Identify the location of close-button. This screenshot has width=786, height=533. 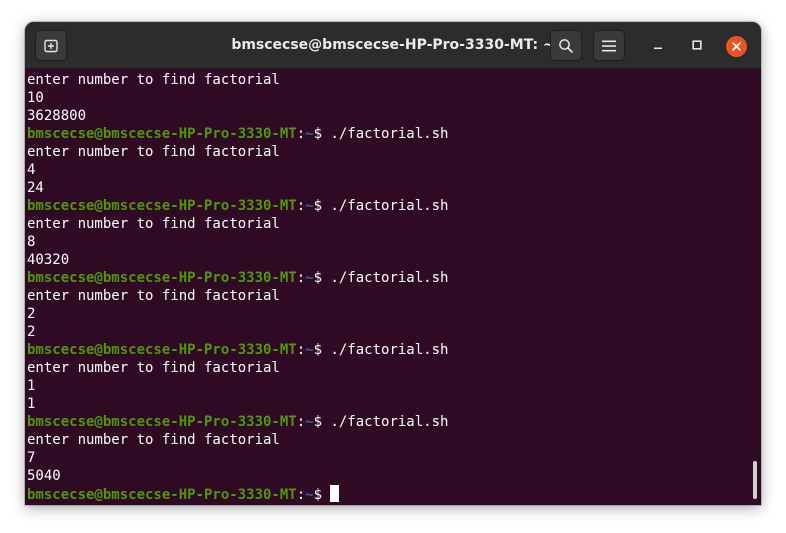
(736, 46).